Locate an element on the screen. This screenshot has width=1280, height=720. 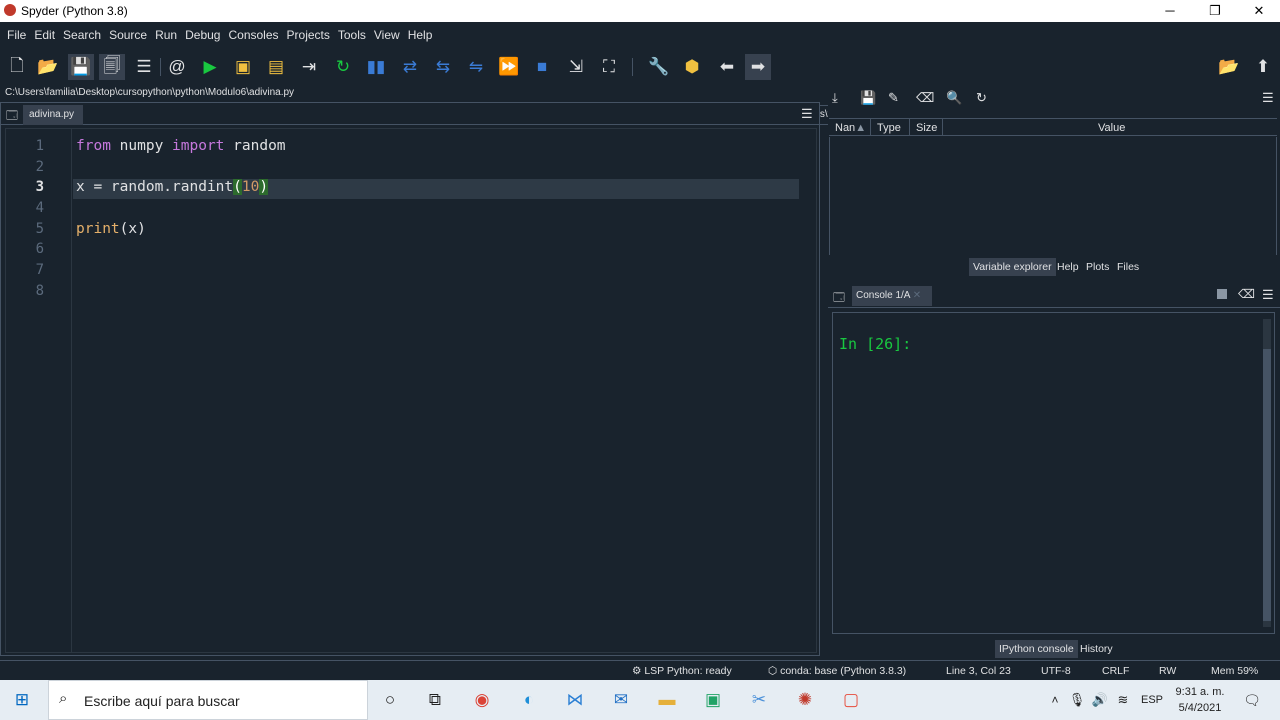
mail-icon: ✉ is located at coordinates (621, 700).